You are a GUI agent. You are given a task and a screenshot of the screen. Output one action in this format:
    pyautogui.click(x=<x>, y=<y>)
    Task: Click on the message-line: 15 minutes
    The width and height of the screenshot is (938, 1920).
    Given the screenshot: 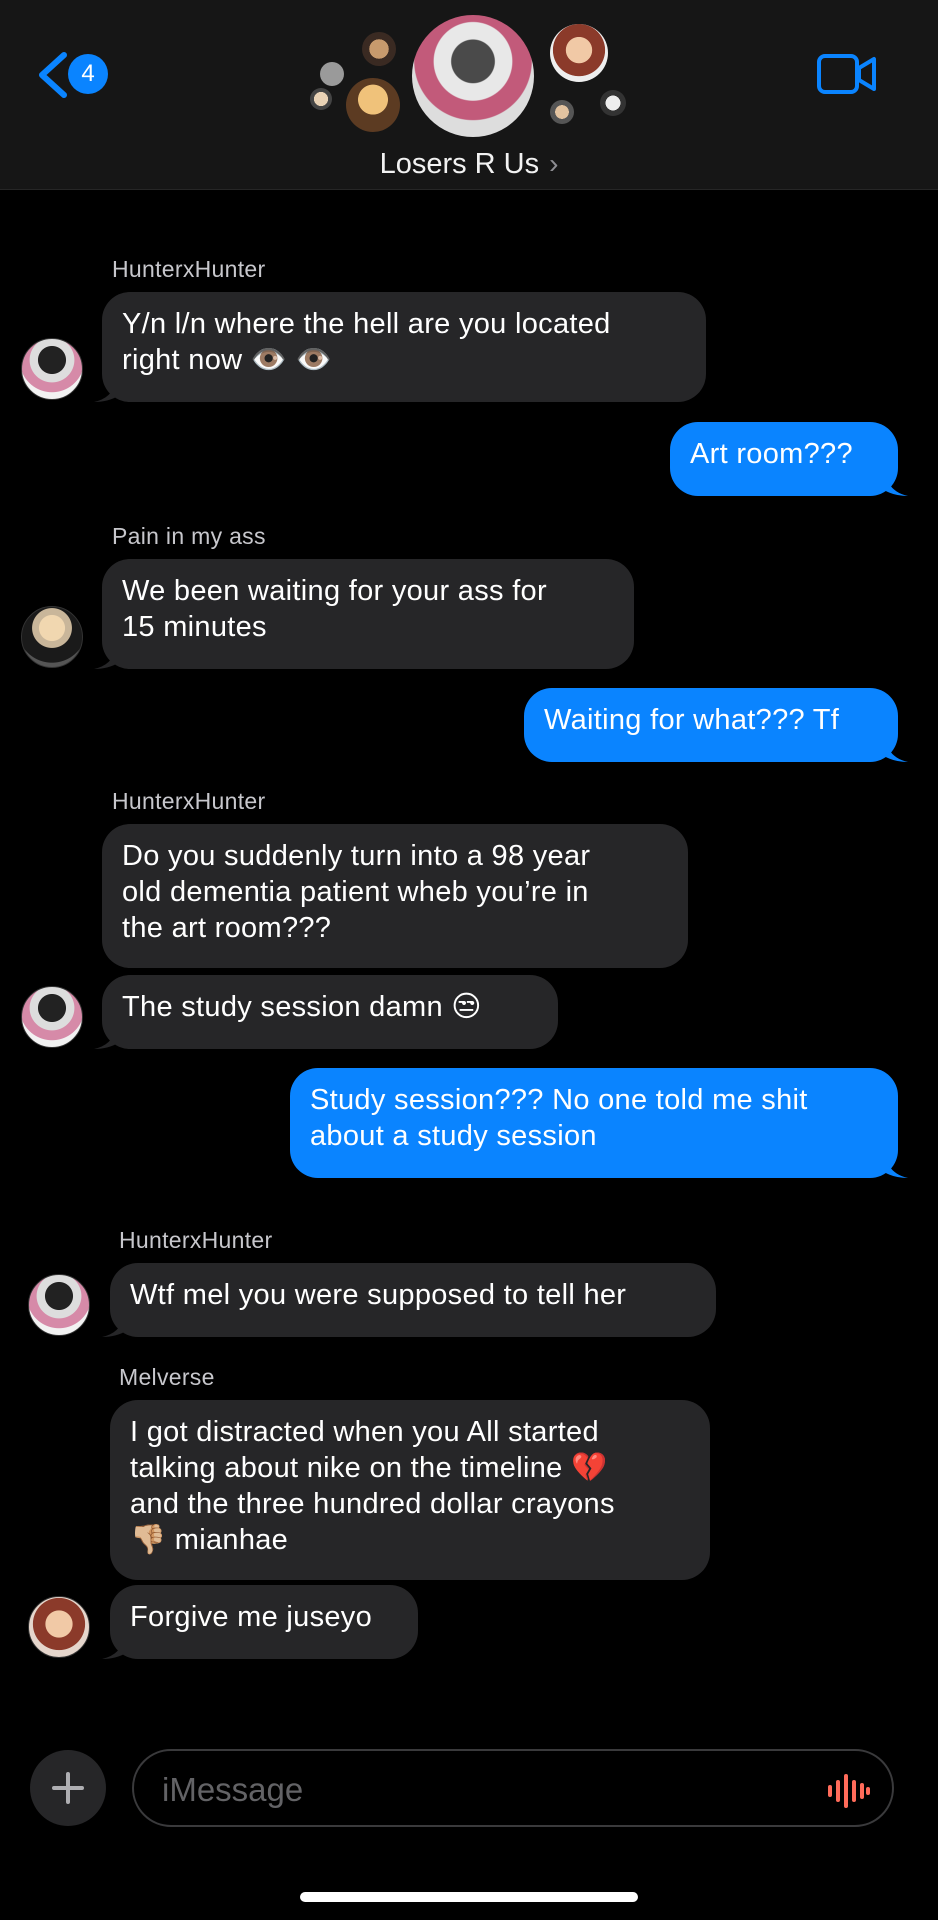 What is the action you would take?
    pyautogui.click(x=194, y=627)
    